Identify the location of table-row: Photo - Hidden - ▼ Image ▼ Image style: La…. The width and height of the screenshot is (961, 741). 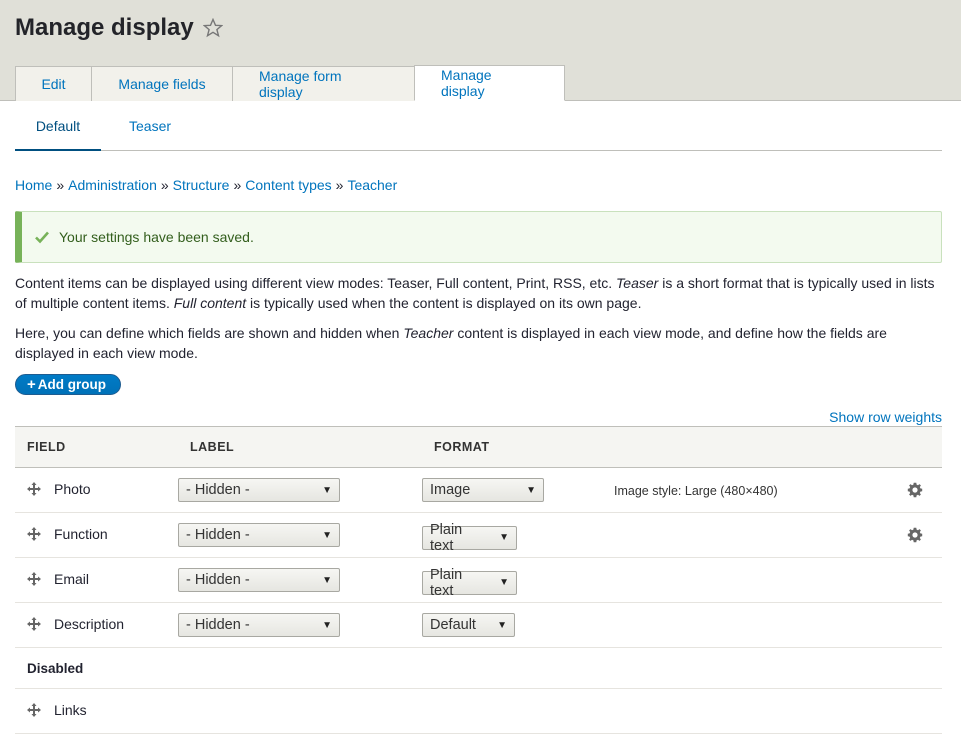
(478, 490).